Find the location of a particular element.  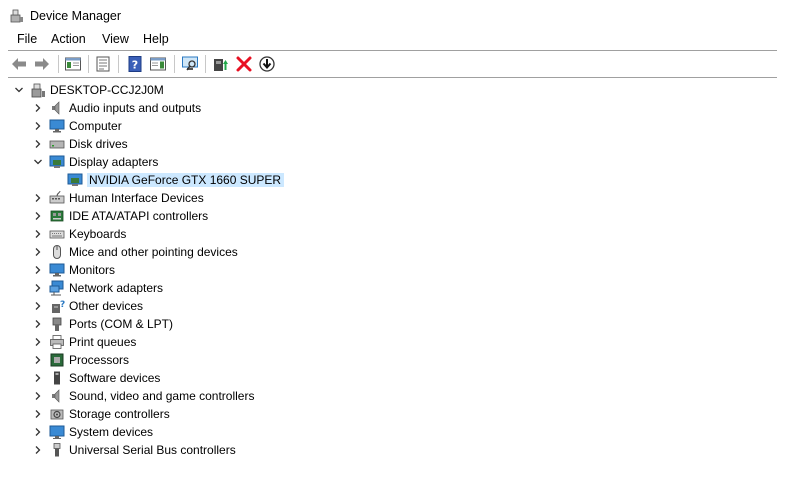

category-ports: Ports (COM & LPT) is located at coordinates (102, 324).